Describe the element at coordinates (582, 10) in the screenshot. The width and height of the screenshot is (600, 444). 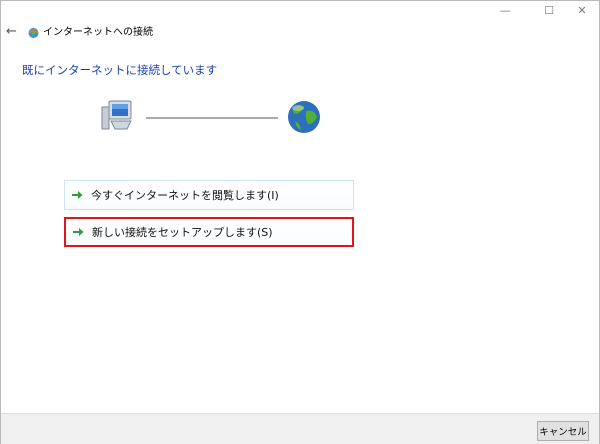
I see `close-button: ✕` at that location.